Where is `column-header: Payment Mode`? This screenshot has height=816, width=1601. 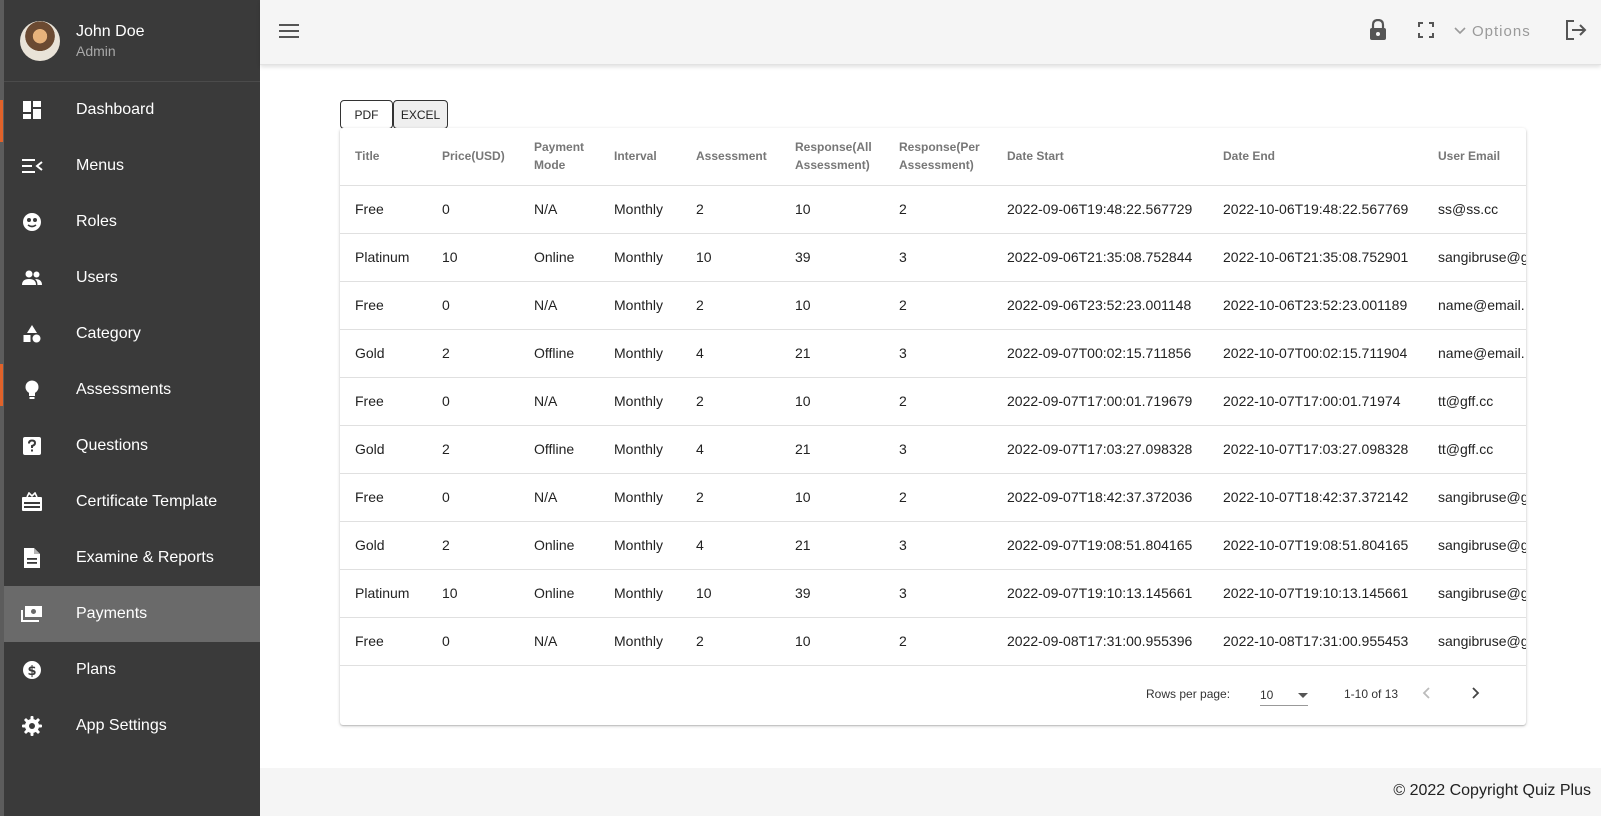
column-header: Payment Mode is located at coordinates (559, 157).